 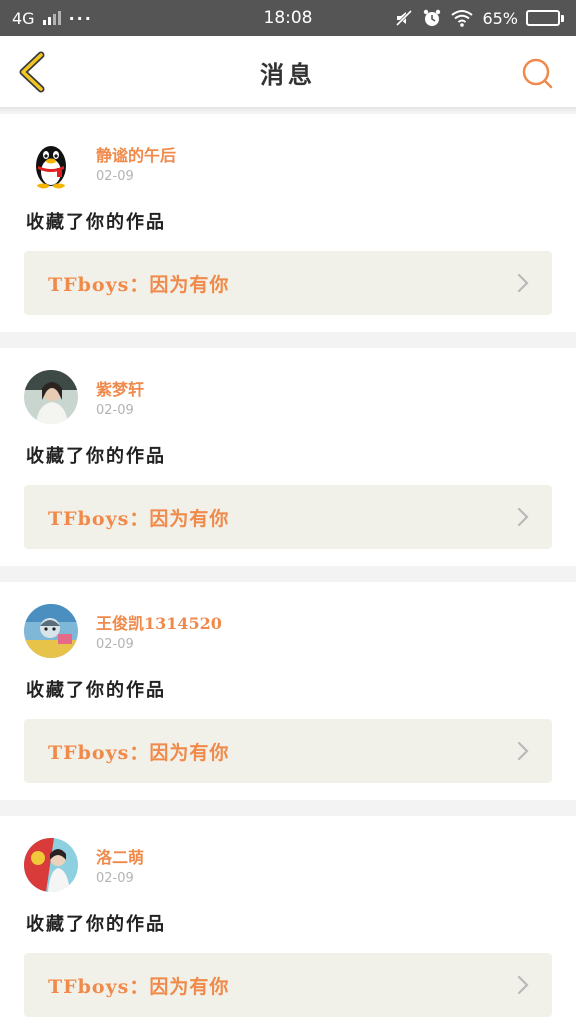 I want to click on network-type: 4G, so click(x=23, y=18).